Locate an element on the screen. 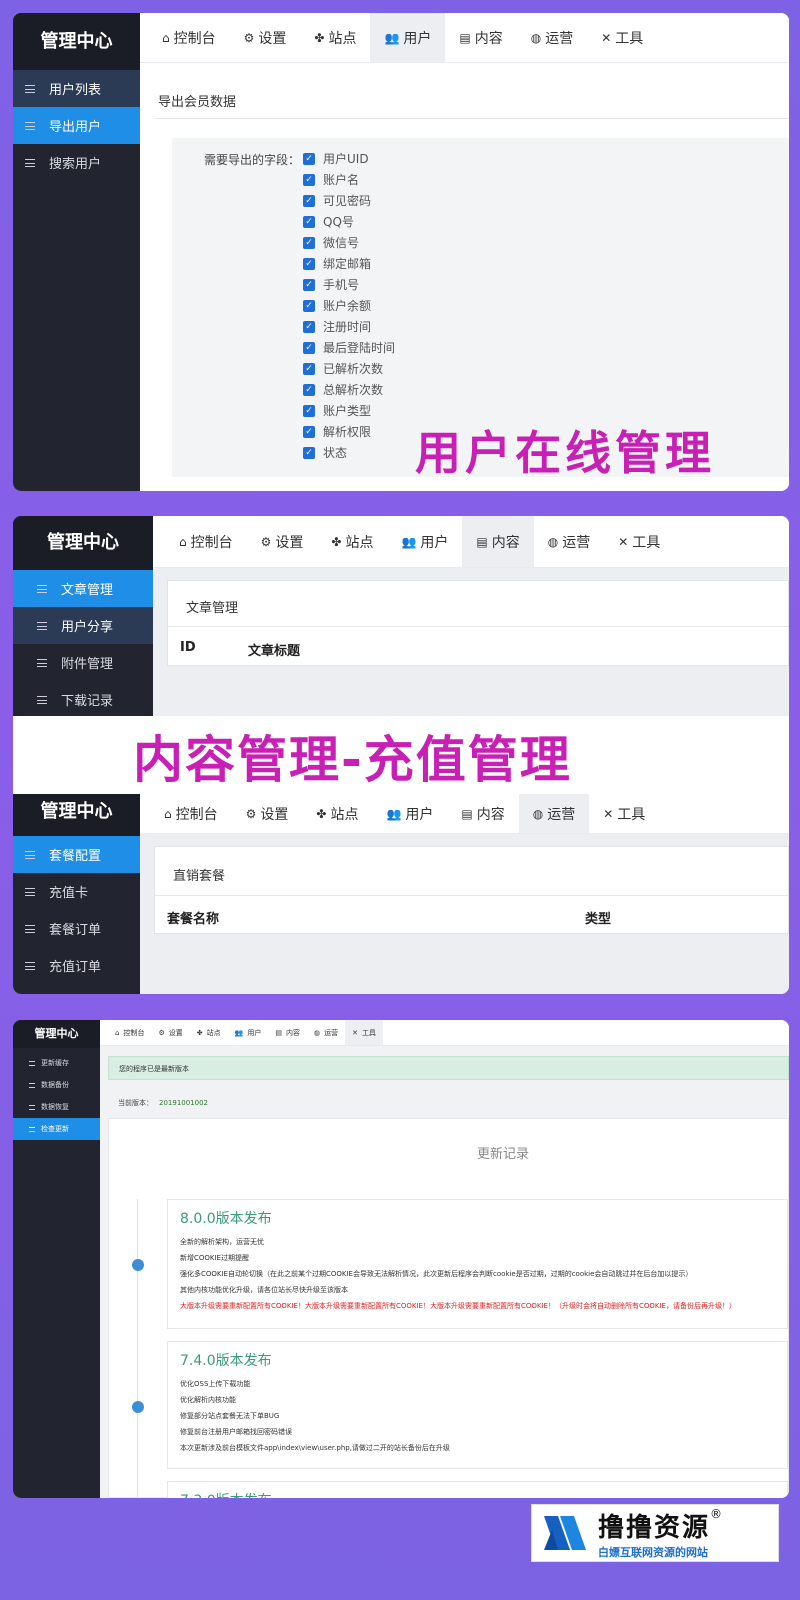  logo-text-group: 撸撸资源 ® 白嫖互联网资源的网站 is located at coordinates (660, 1533).